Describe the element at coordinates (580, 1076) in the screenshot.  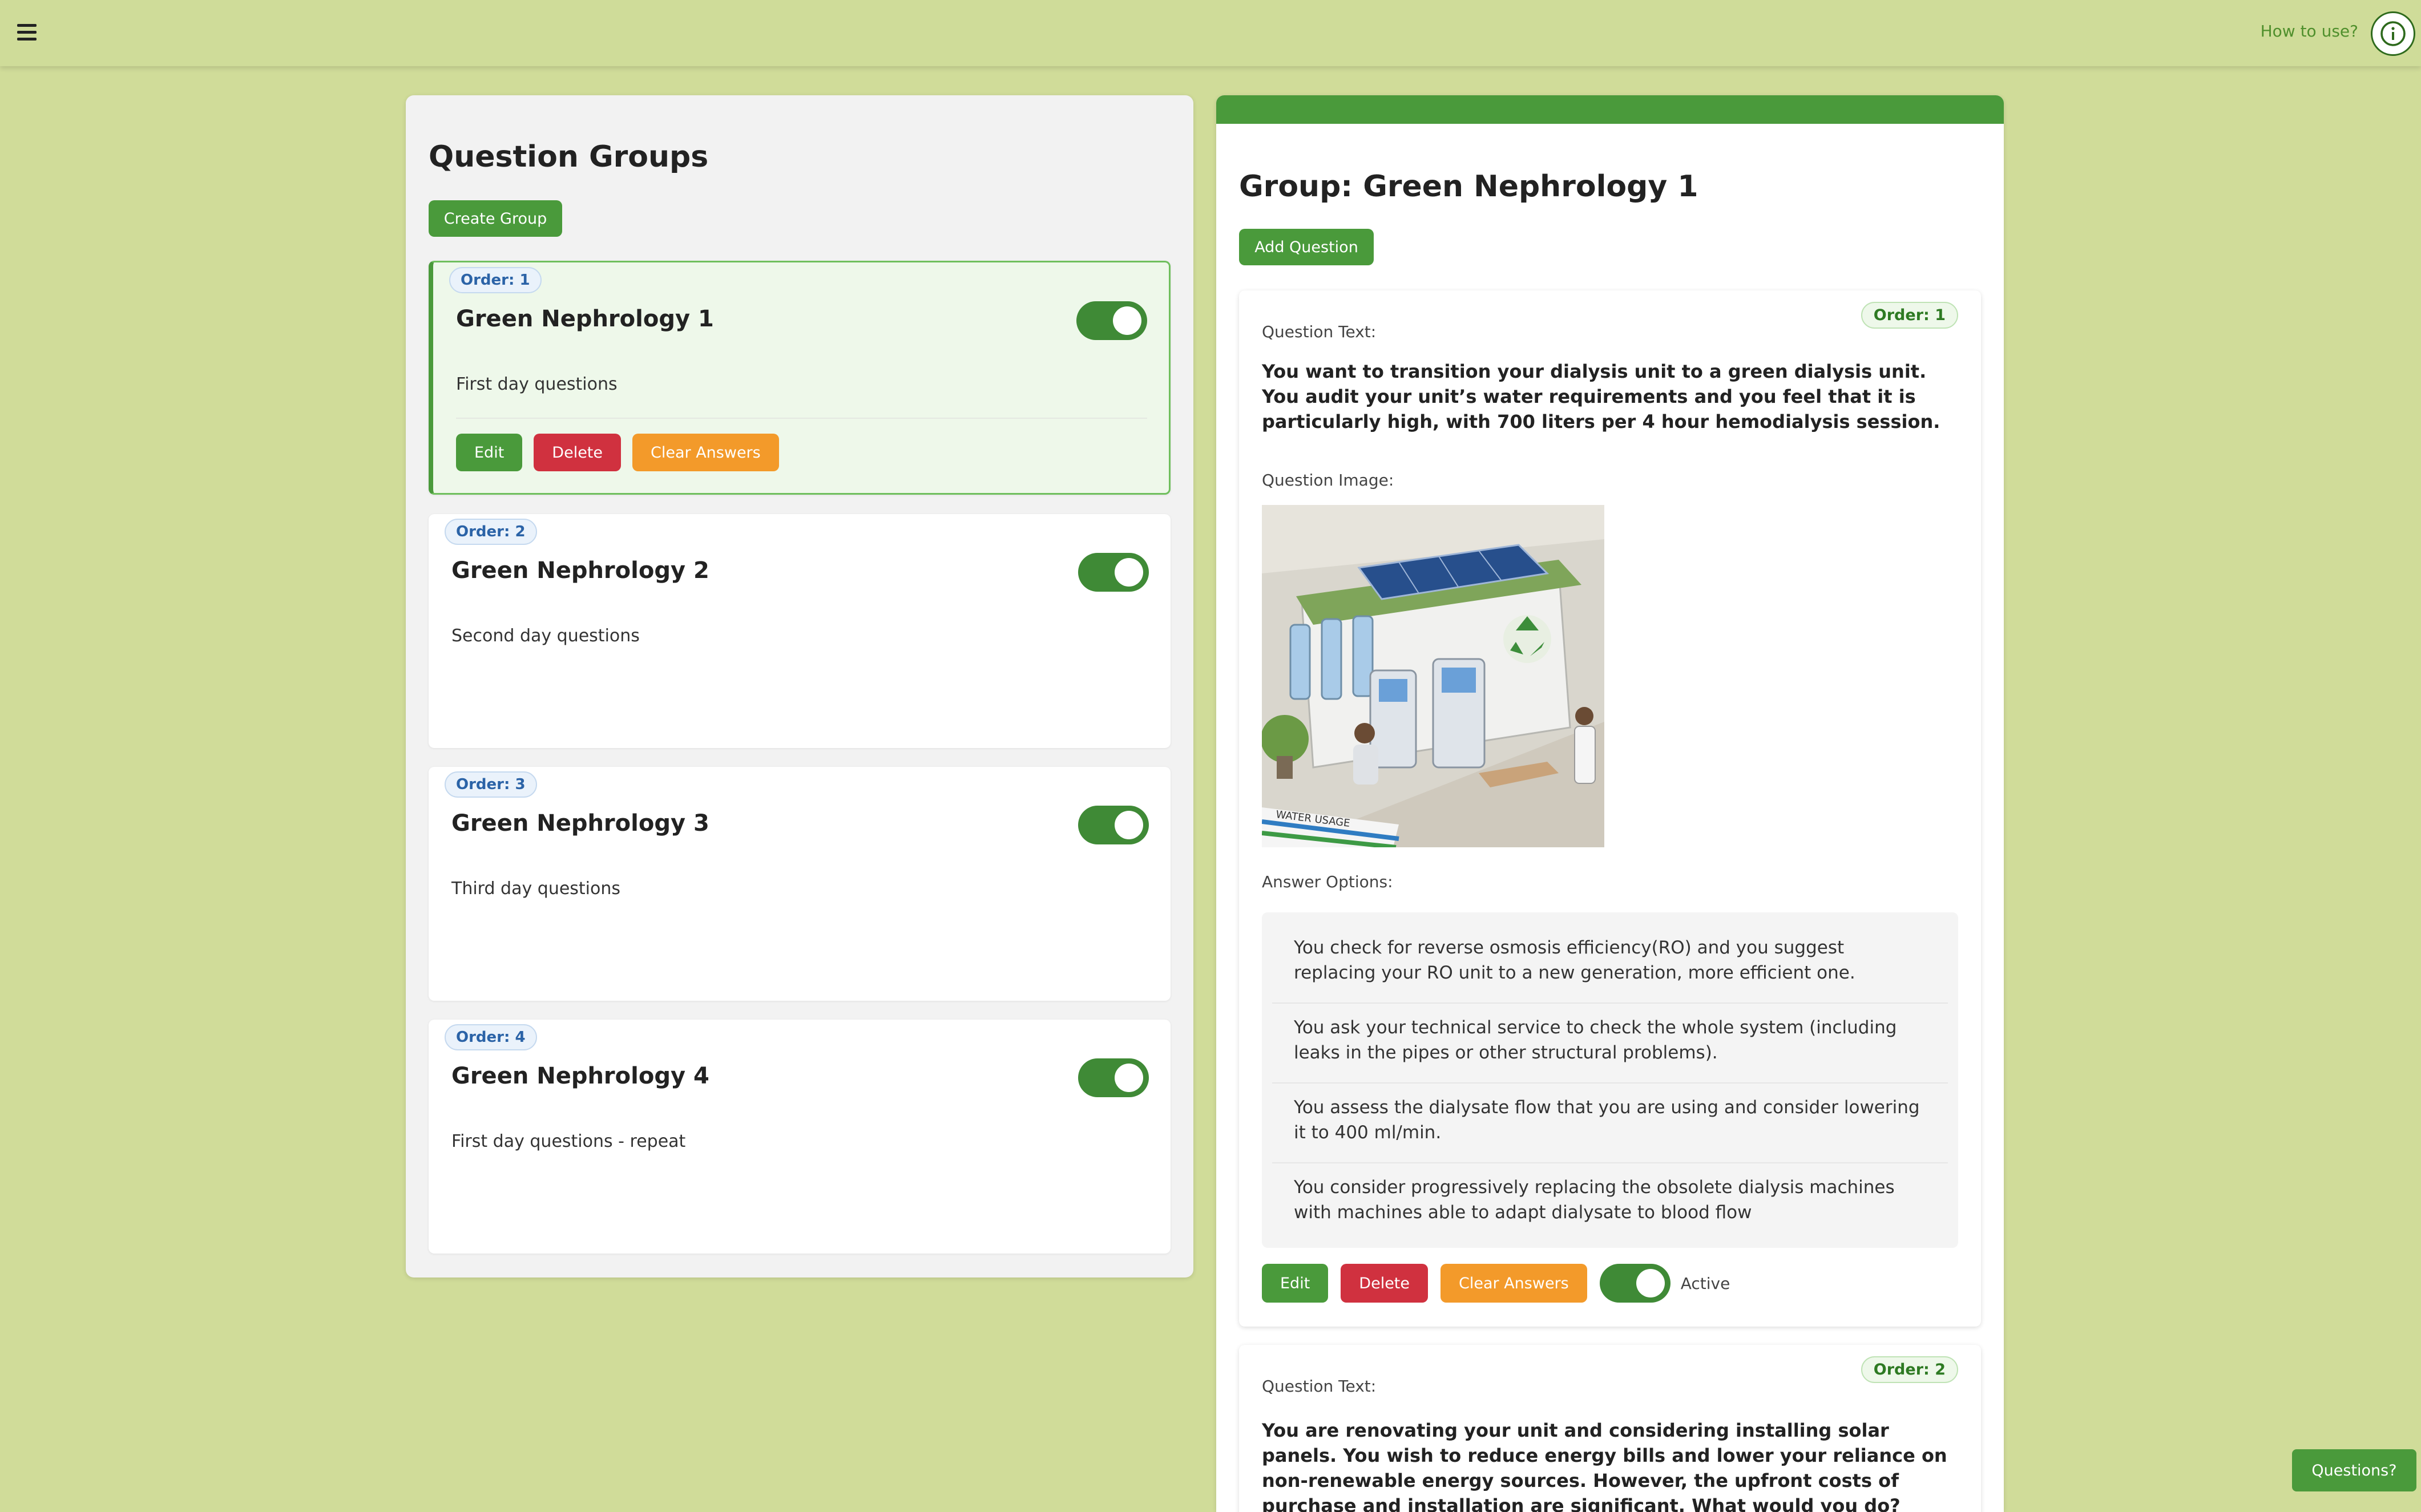
I see `group-name: Green Nephrology 4` at that location.